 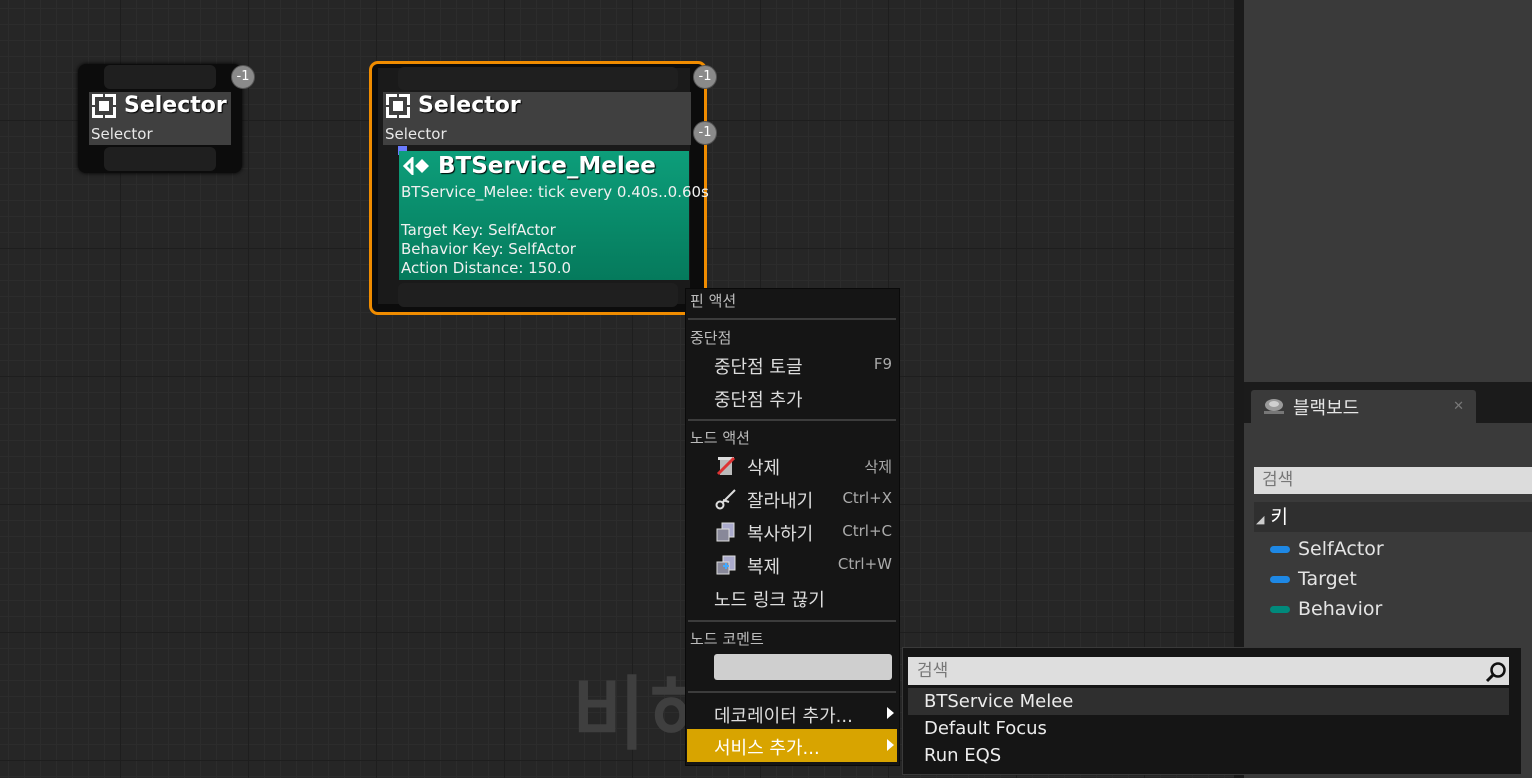 I want to click on key-name: Behavior, so click(x=1340, y=609).